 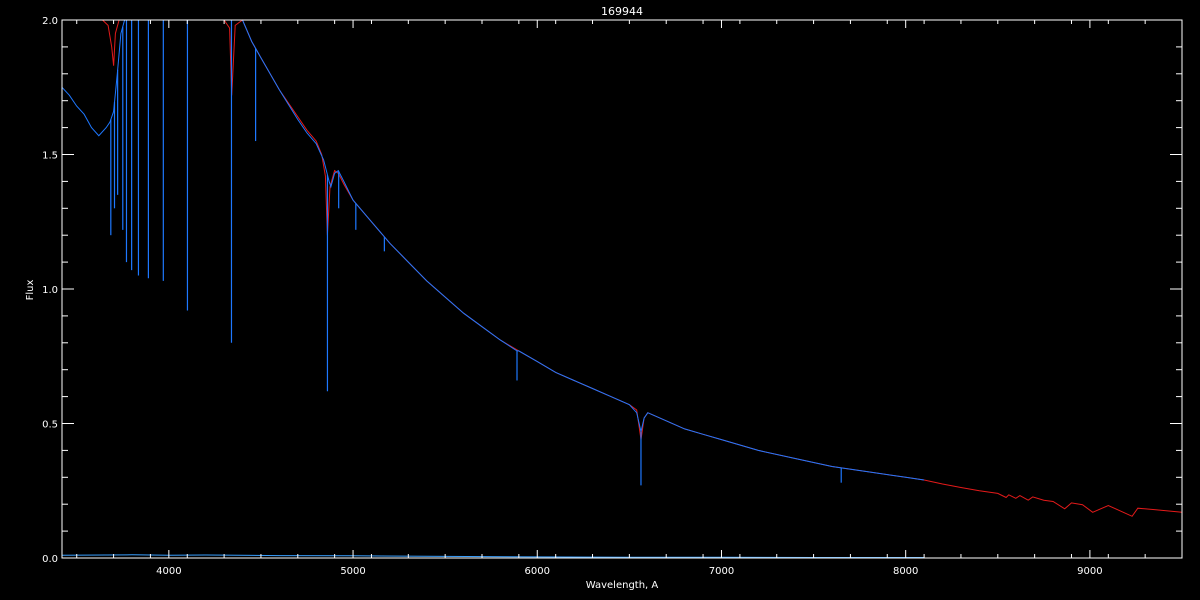 I want to click on y-tick-label: 1.0, so click(x=50, y=290).